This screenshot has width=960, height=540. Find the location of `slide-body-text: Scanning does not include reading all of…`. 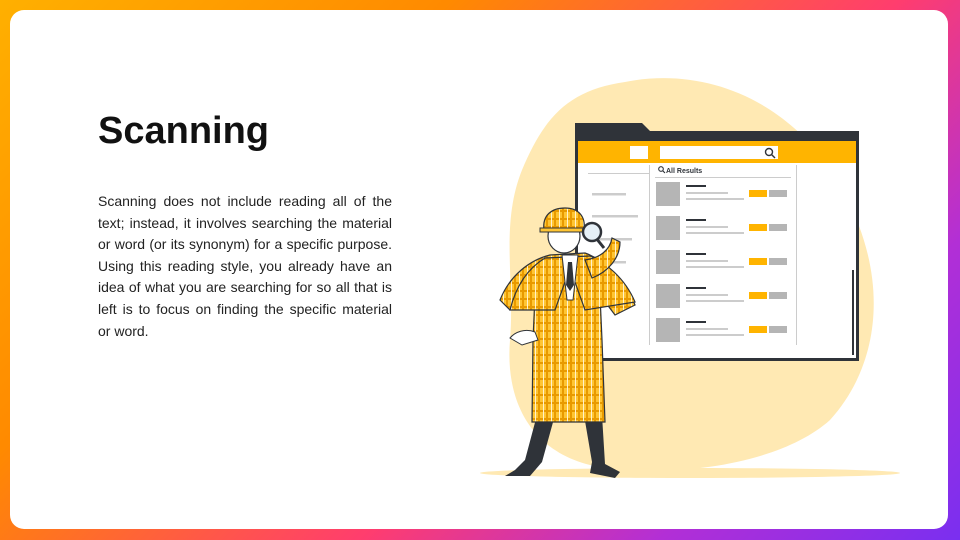

slide-body-text: Scanning does not include reading all of… is located at coordinates (245, 266).